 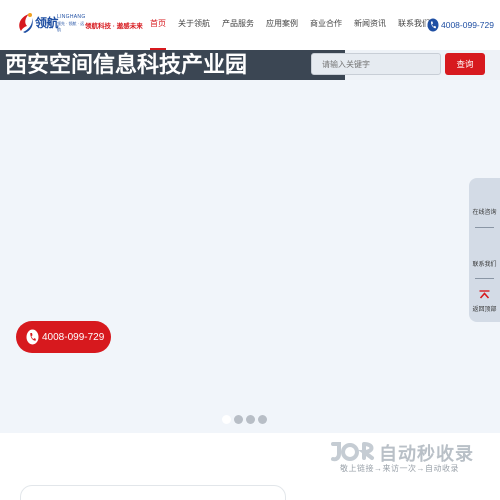 I want to click on float-toolbar: 在线咨询 联系我们 返回顶部, so click(x=484, y=250).